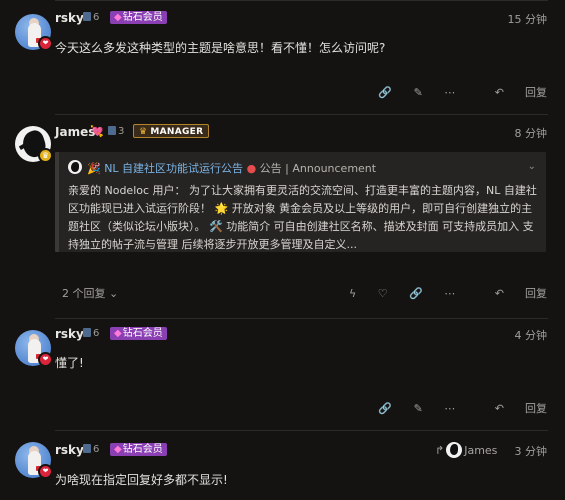 The image size is (565, 500). I want to click on flash-icon: ϟ, so click(352, 293).